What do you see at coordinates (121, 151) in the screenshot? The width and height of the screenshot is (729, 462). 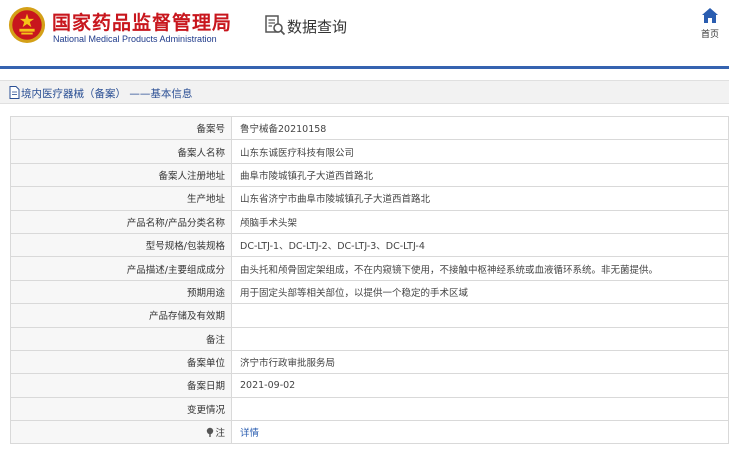 I see `field-label: 备案人名称` at bounding box center [121, 151].